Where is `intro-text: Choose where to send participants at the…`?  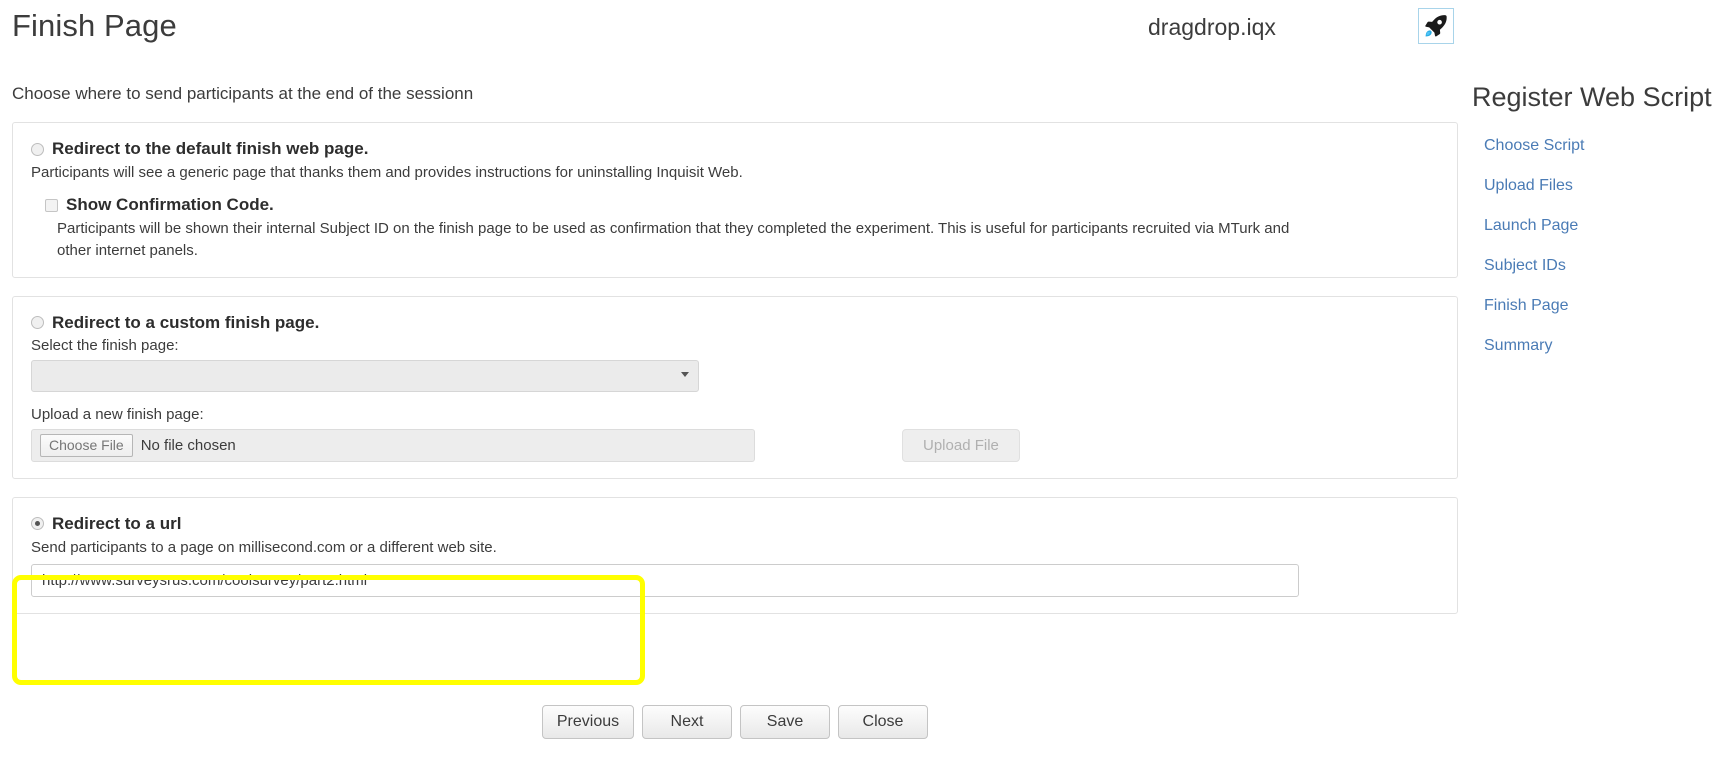 intro-text: Choose where to send participants at the… is located at coordinates (243, 93).